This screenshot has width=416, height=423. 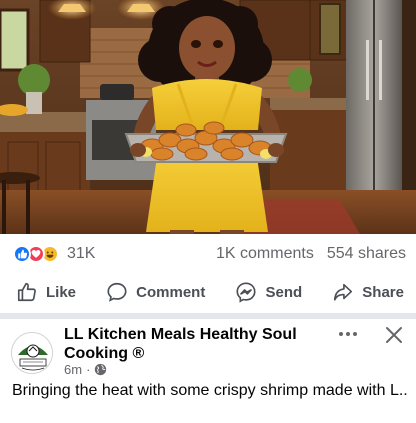 I want to click on post-meta: 6m ·, so click(x=85, y=369).